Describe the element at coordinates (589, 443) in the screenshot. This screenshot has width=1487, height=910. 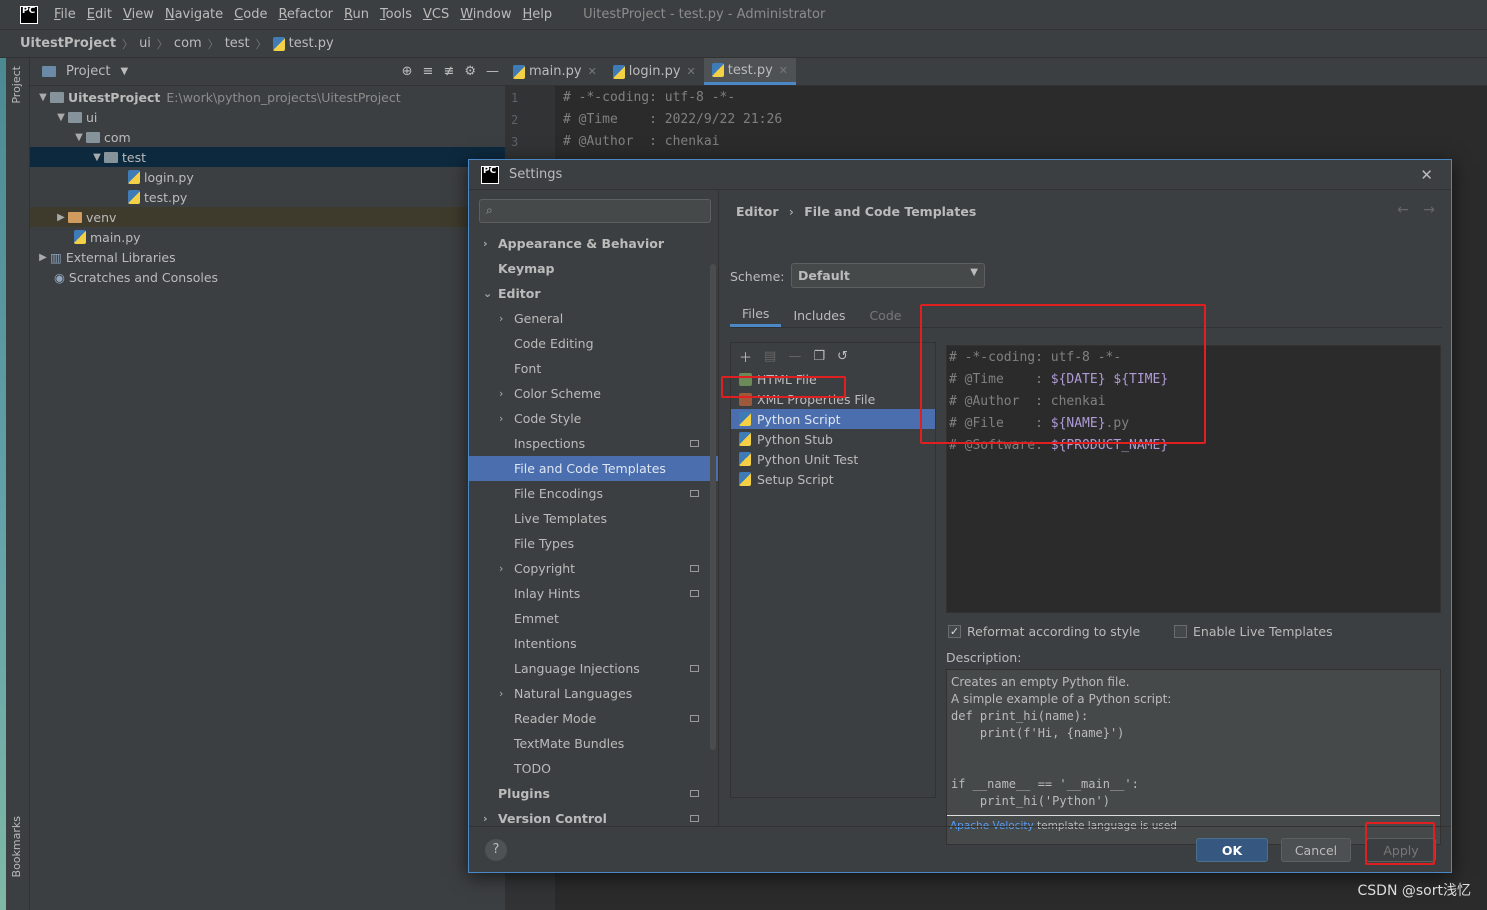
I see `nav-inspections: Inspections` at that location.